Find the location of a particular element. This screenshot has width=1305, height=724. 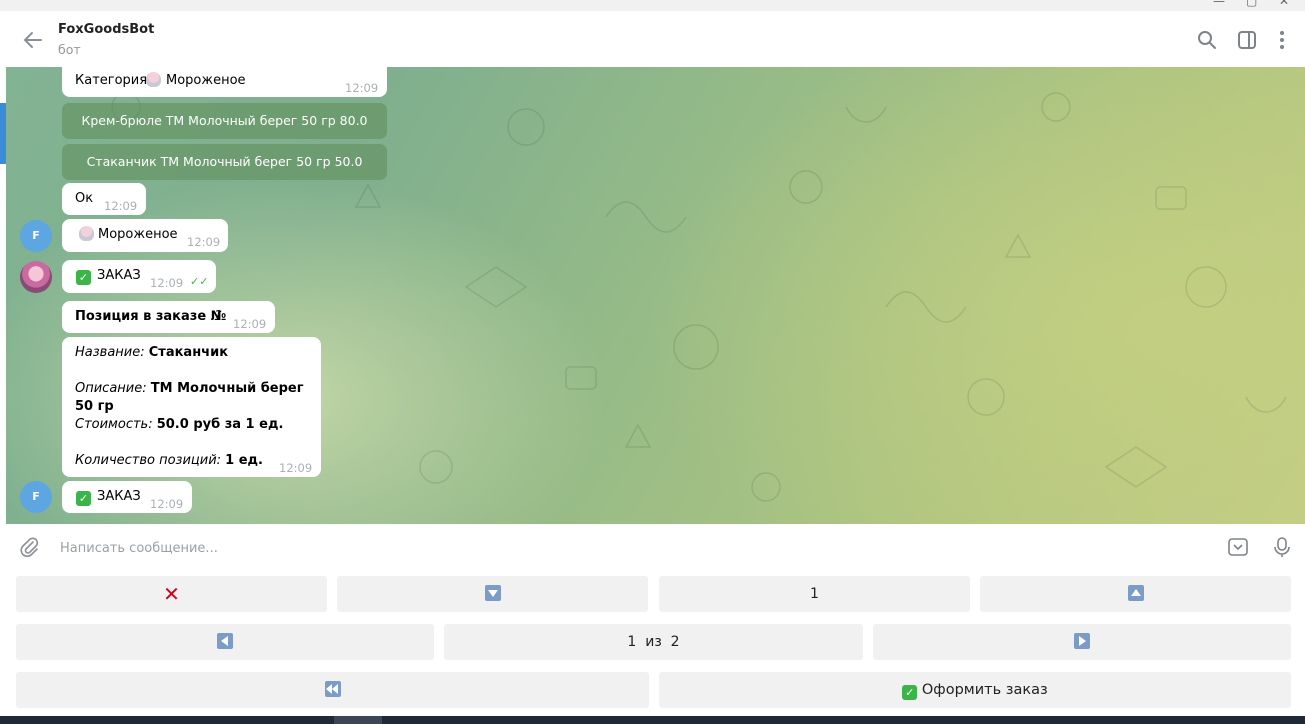

category-name: Мороженое is located at coordinates (206, 80).